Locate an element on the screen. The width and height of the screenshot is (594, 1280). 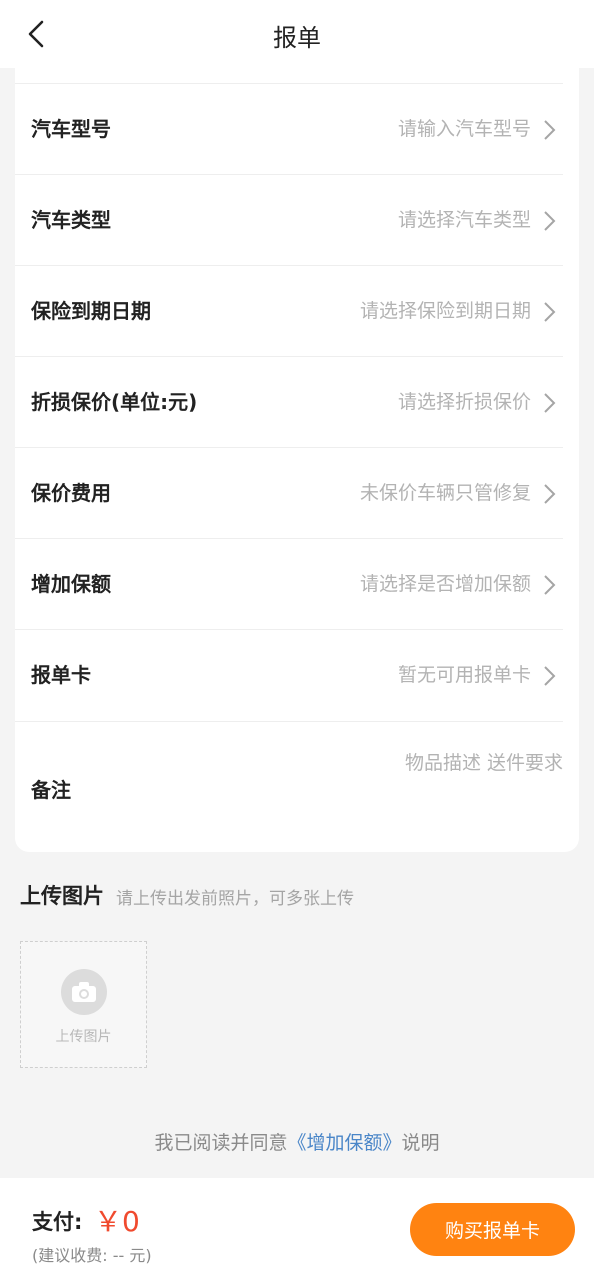
row-depreciation-value: 折损保价(单位:元) 请选择折损保价 is located at coordinates (289, 401).